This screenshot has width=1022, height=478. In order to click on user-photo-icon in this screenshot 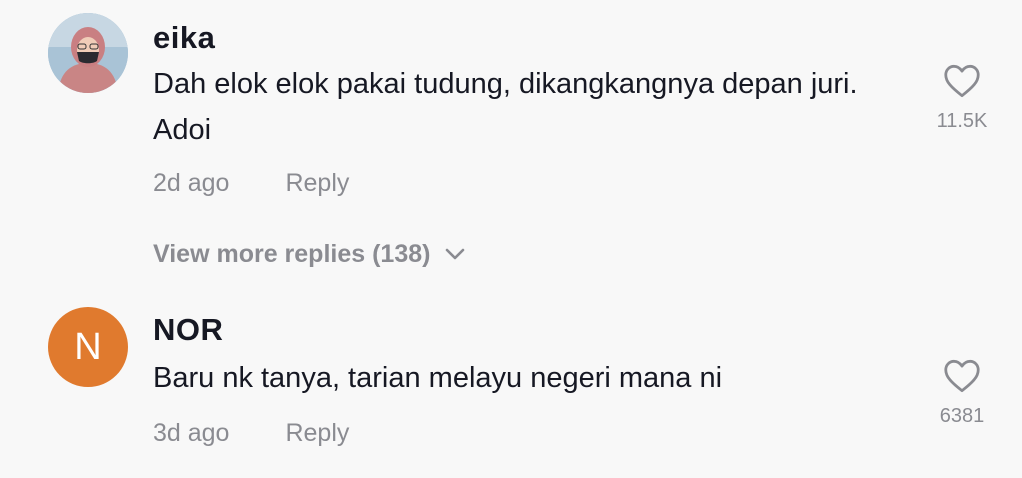, I will do `click(88, 53)`.